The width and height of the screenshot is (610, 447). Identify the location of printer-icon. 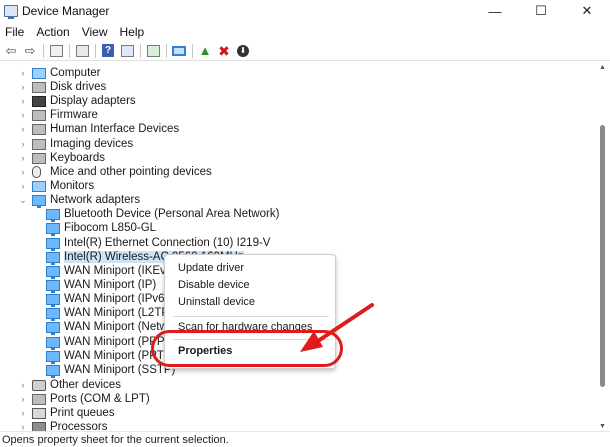
(39, 413).